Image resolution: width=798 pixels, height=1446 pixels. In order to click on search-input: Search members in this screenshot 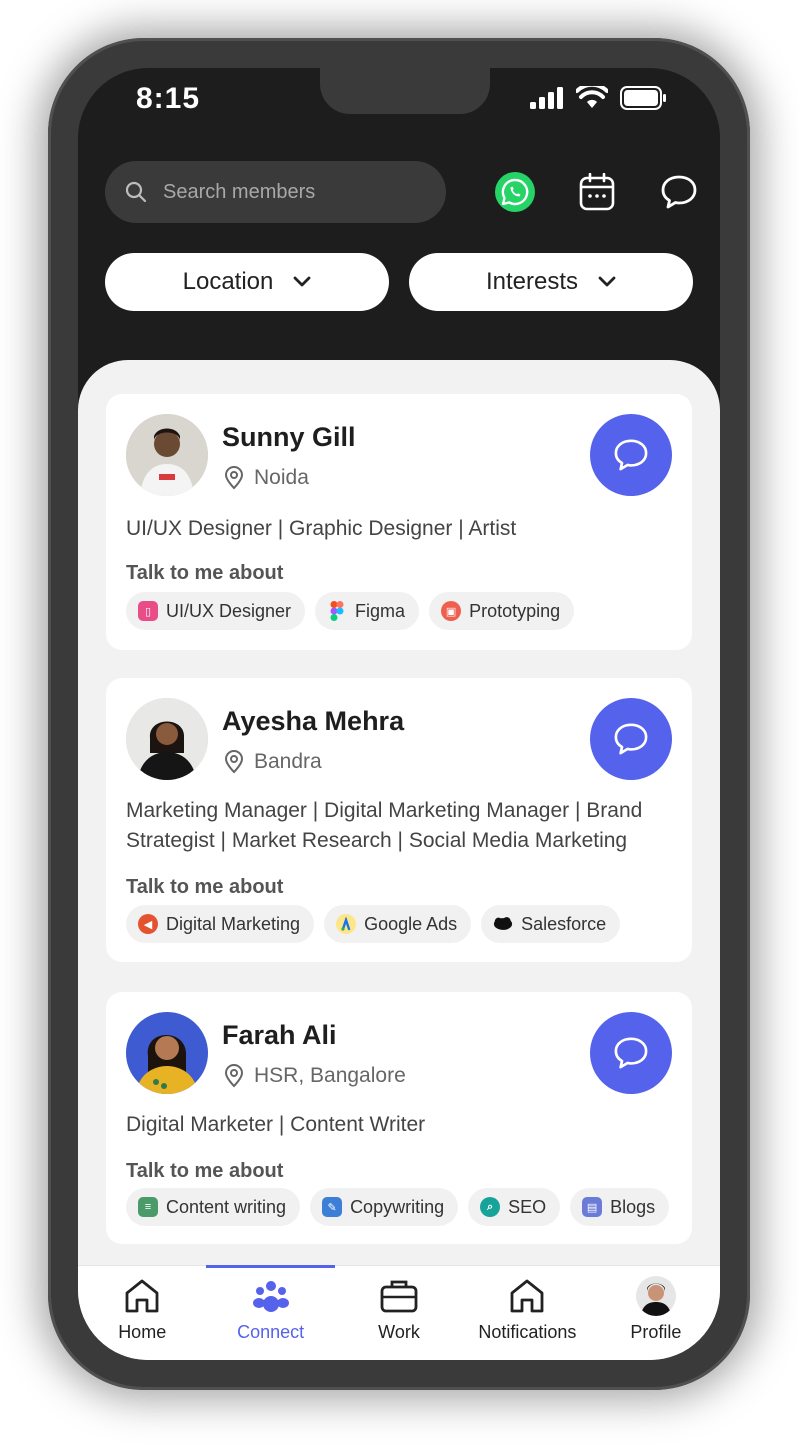, I will do `click(239, 192)`.